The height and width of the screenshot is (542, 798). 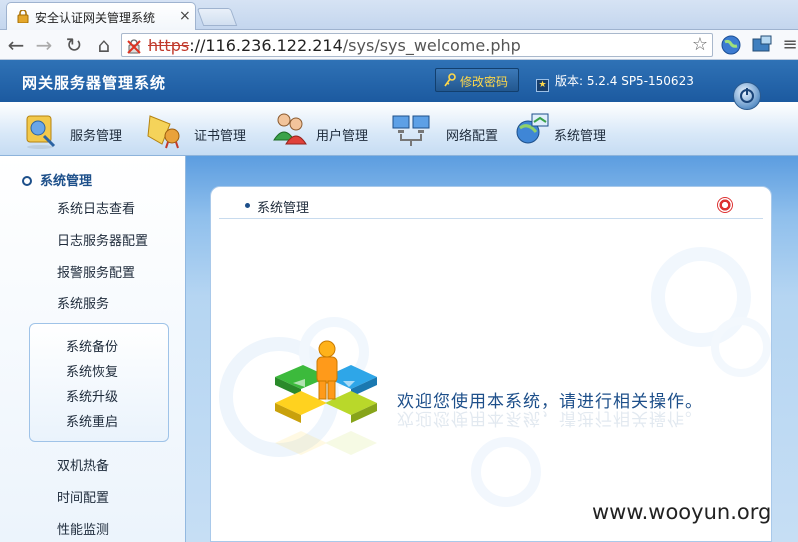 I want to click on sidebar-item-system-log: 系统日志查看, so click(x=96, y=207).